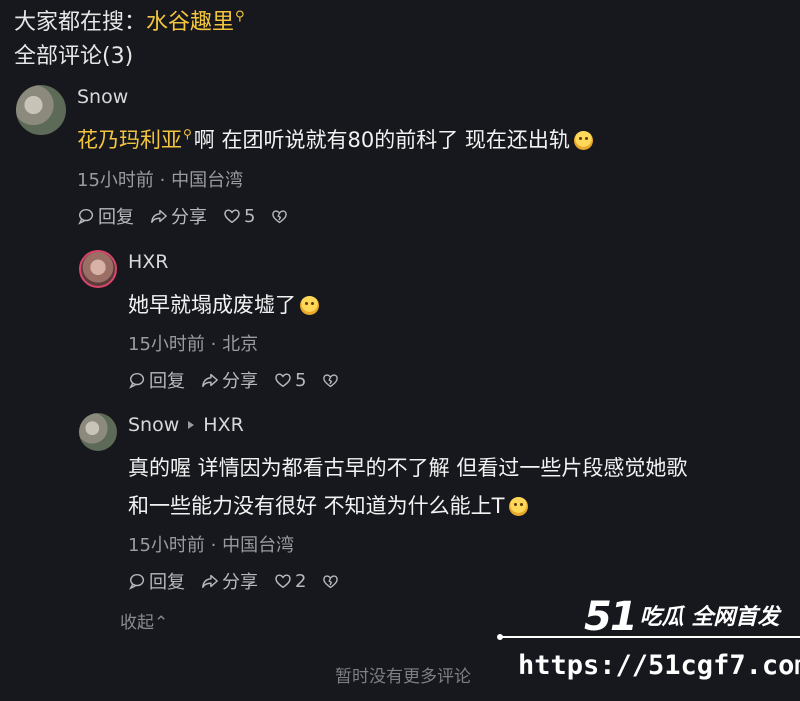 This screenshot has width=800, height=701. Describe the element at coordinates (316, 506) in the screenshot. I see `comment-body: 和一些能力没有很好 不知道为什么能上T` at that location.